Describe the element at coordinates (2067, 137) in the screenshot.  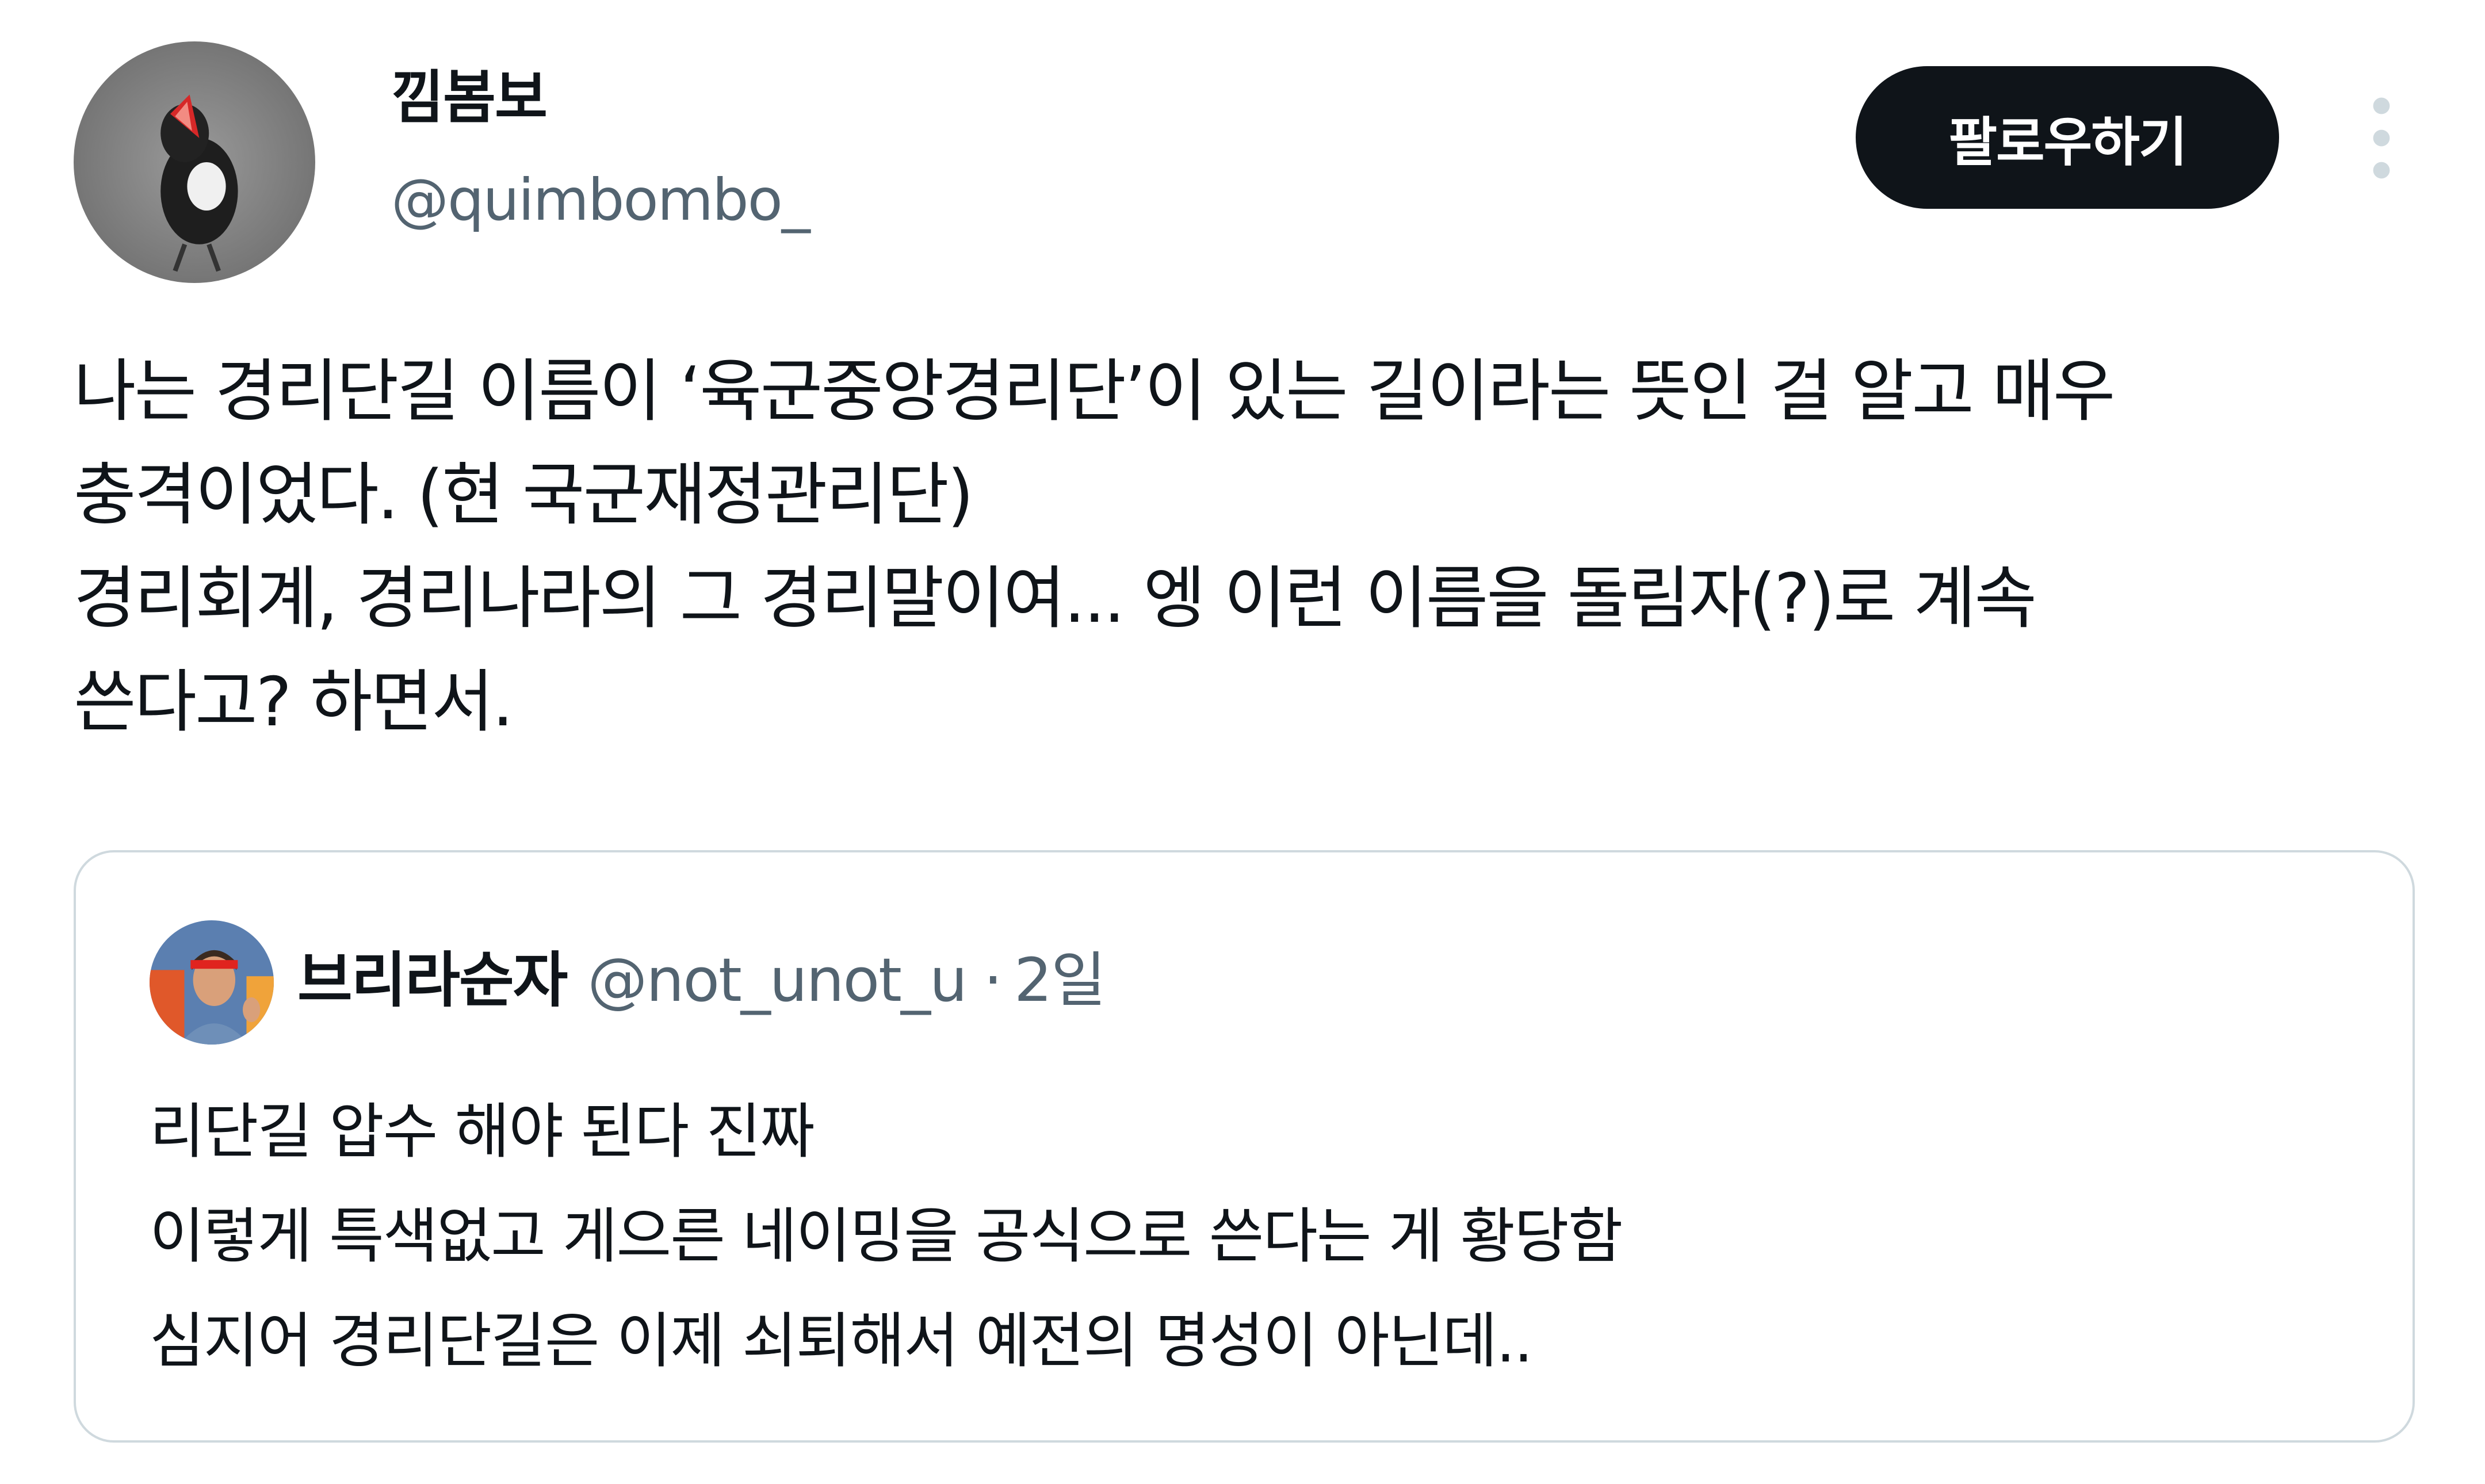
I see `follow-button: 팔로우하기` at that location.